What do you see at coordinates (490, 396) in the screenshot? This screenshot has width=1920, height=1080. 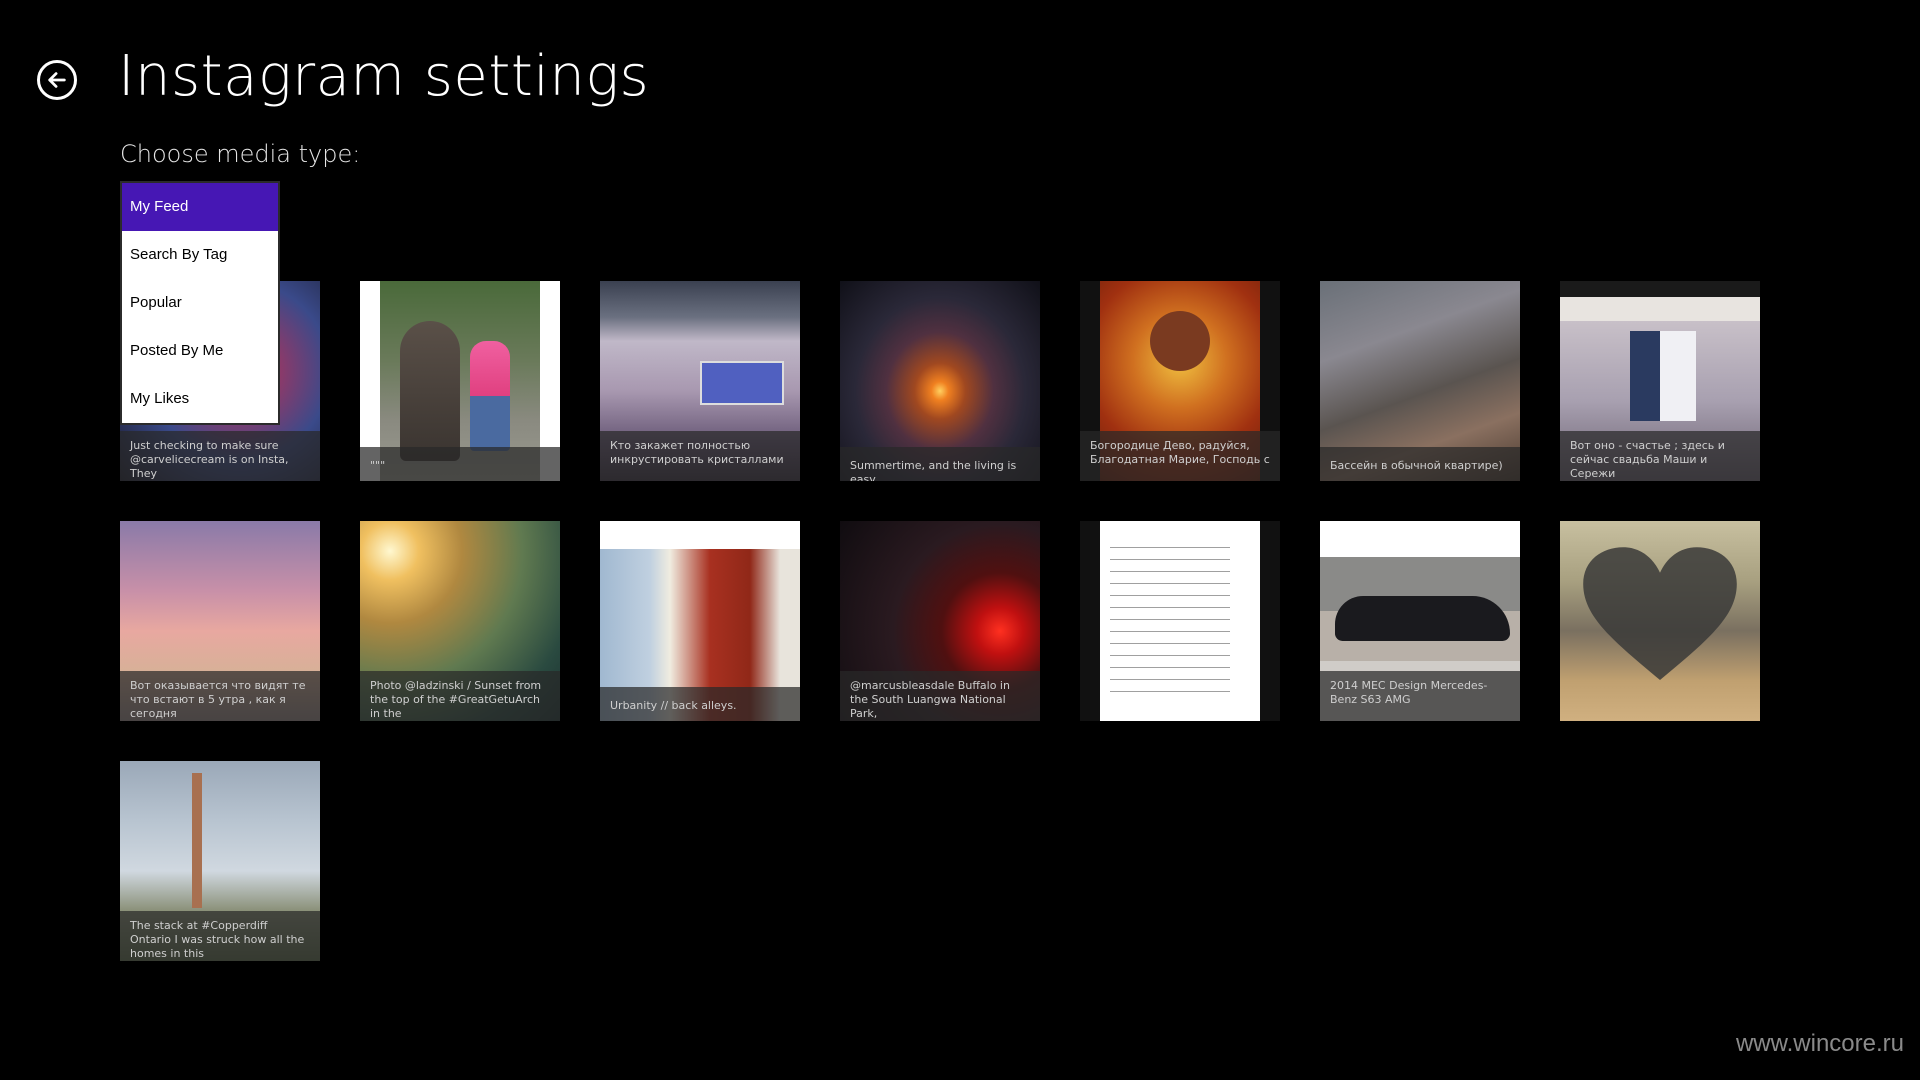 I see `media-thumbnail-figure` at bounding box center [490, 396].